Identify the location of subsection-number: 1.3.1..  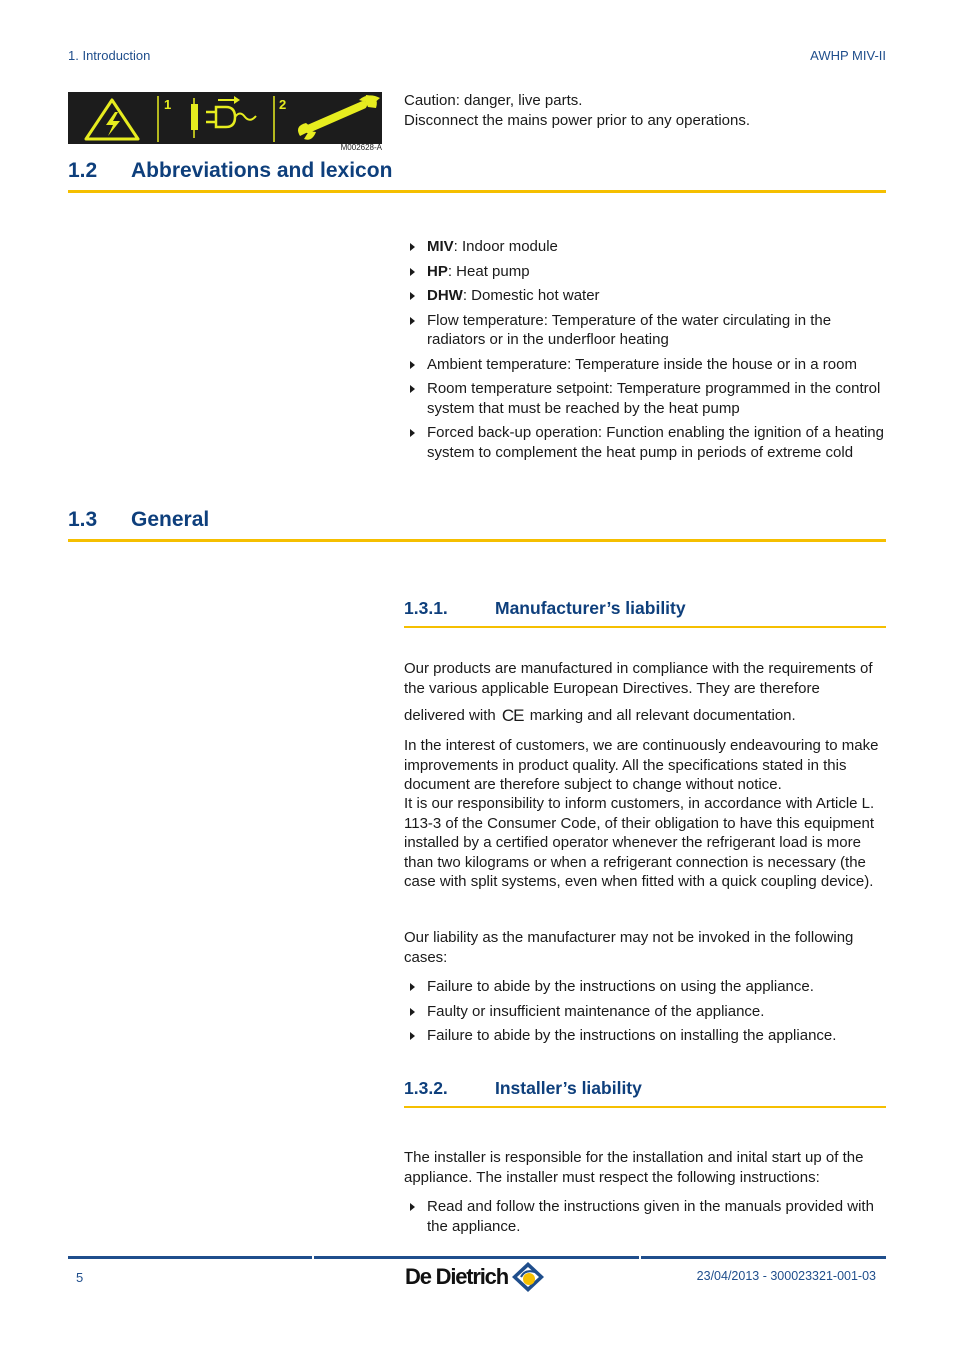
(426, 608).